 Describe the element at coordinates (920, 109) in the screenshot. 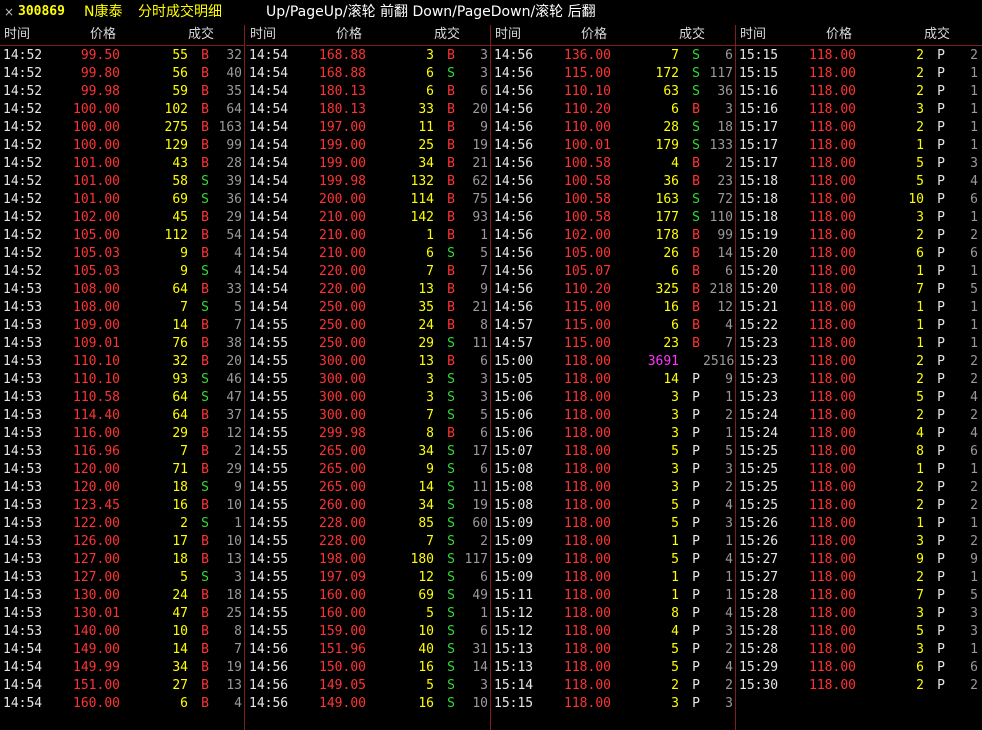

I see `tick-volume: 3` at that location.